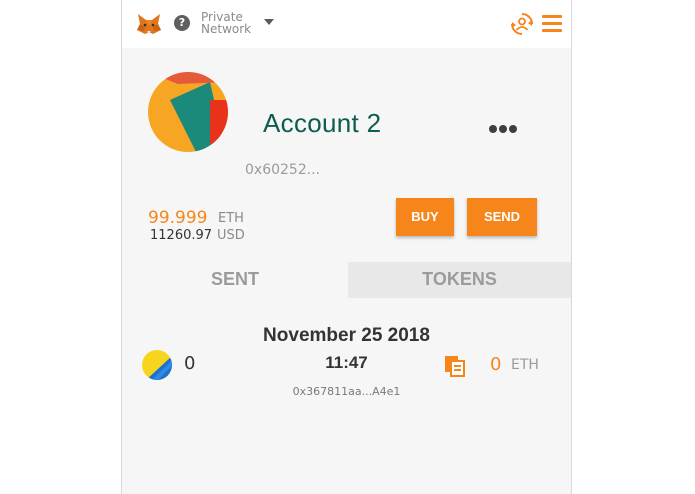 Image resolution: width=695 pixels, height=494 pixels. I want to click on network-name-line2: Network, so click(226, 29).